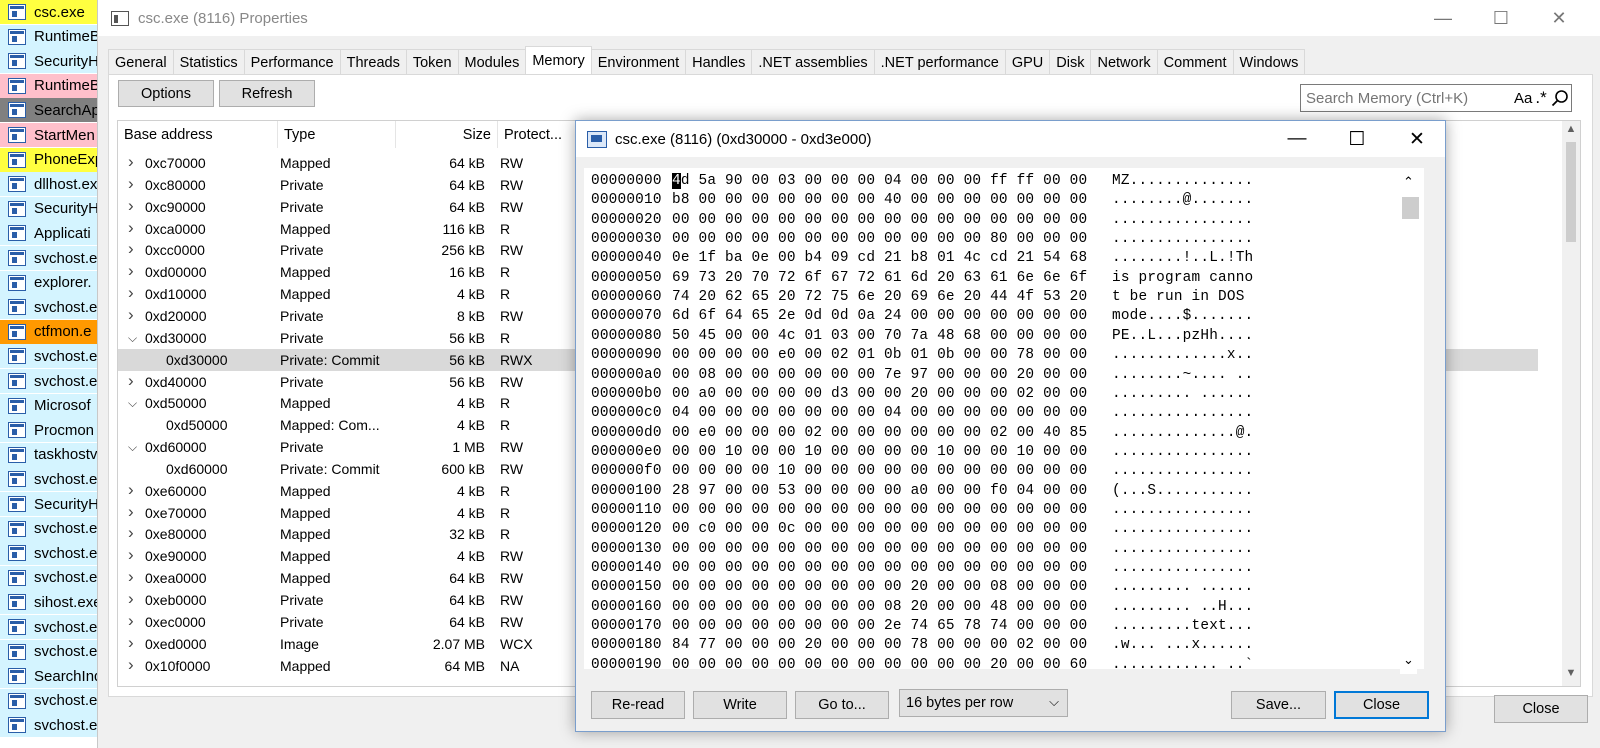 This screenshot has width=1600, height=748. What do you see at coordinates (740, 705) in the screenshot?
I see `write-button: Write` at bounding box center [740, 705].